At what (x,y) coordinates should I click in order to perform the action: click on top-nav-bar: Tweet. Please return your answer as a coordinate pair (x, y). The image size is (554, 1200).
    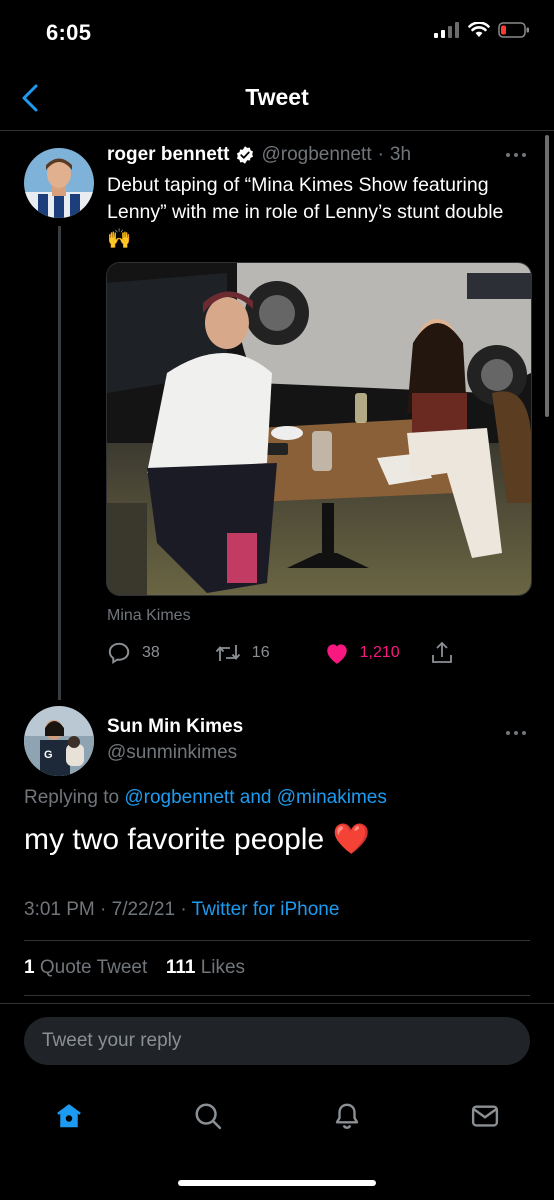
    Looking at the image, I should click on (277, 98).